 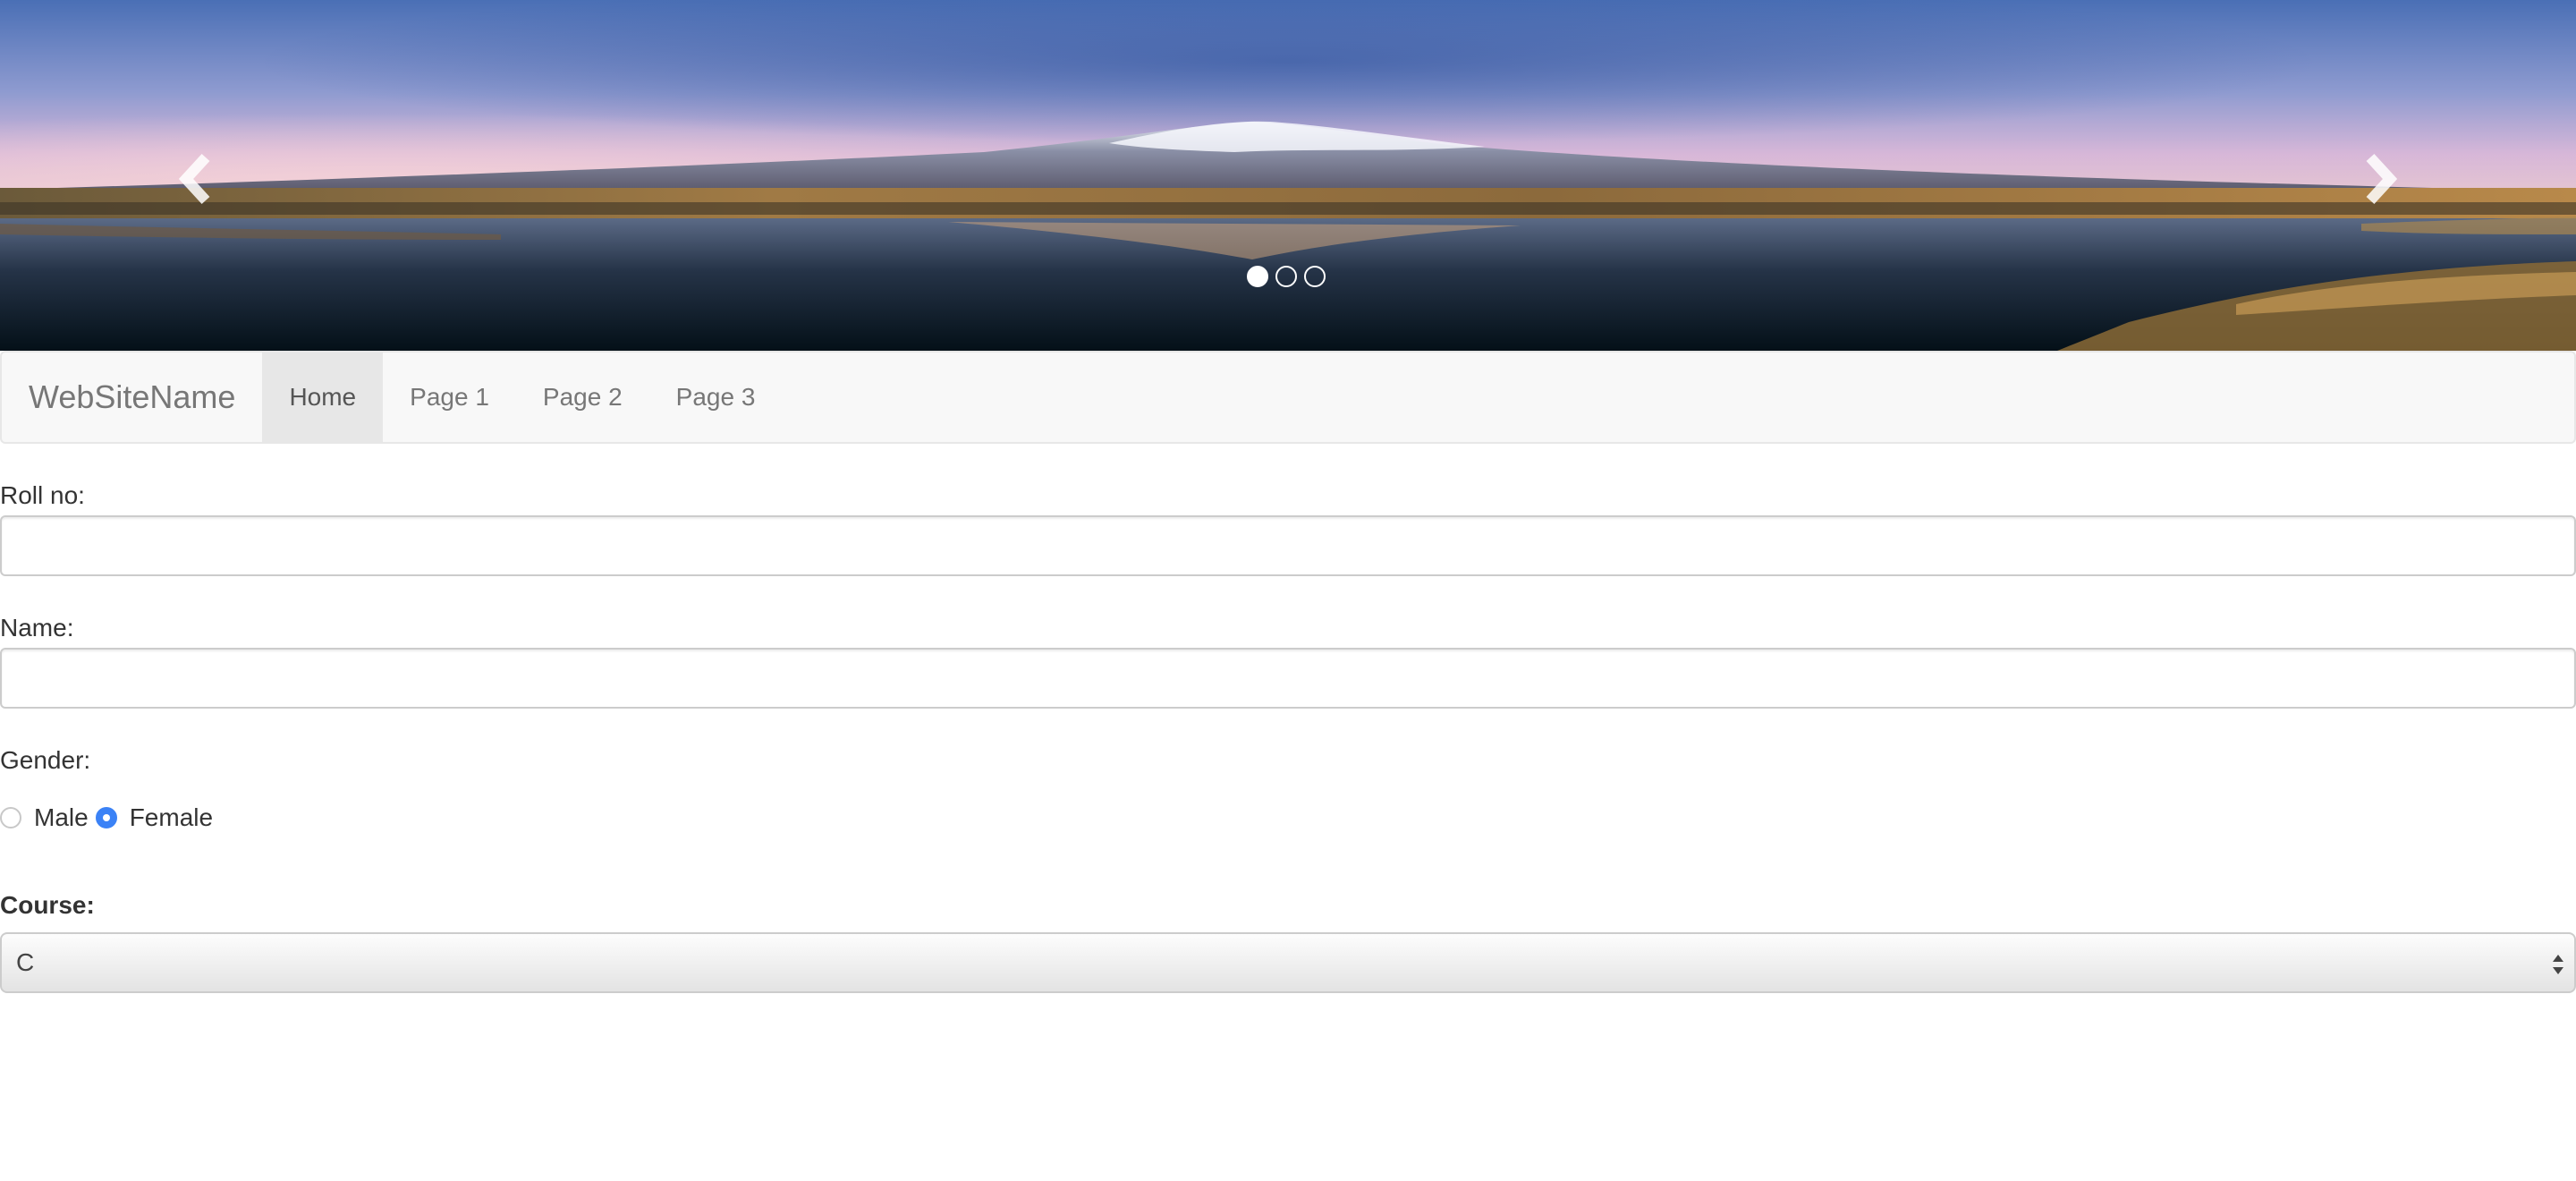 What do you see at coordinates (716, 397) in the screenshot?
I see `nav-item-page-3: Page 3` at bounding box center [716, 397].